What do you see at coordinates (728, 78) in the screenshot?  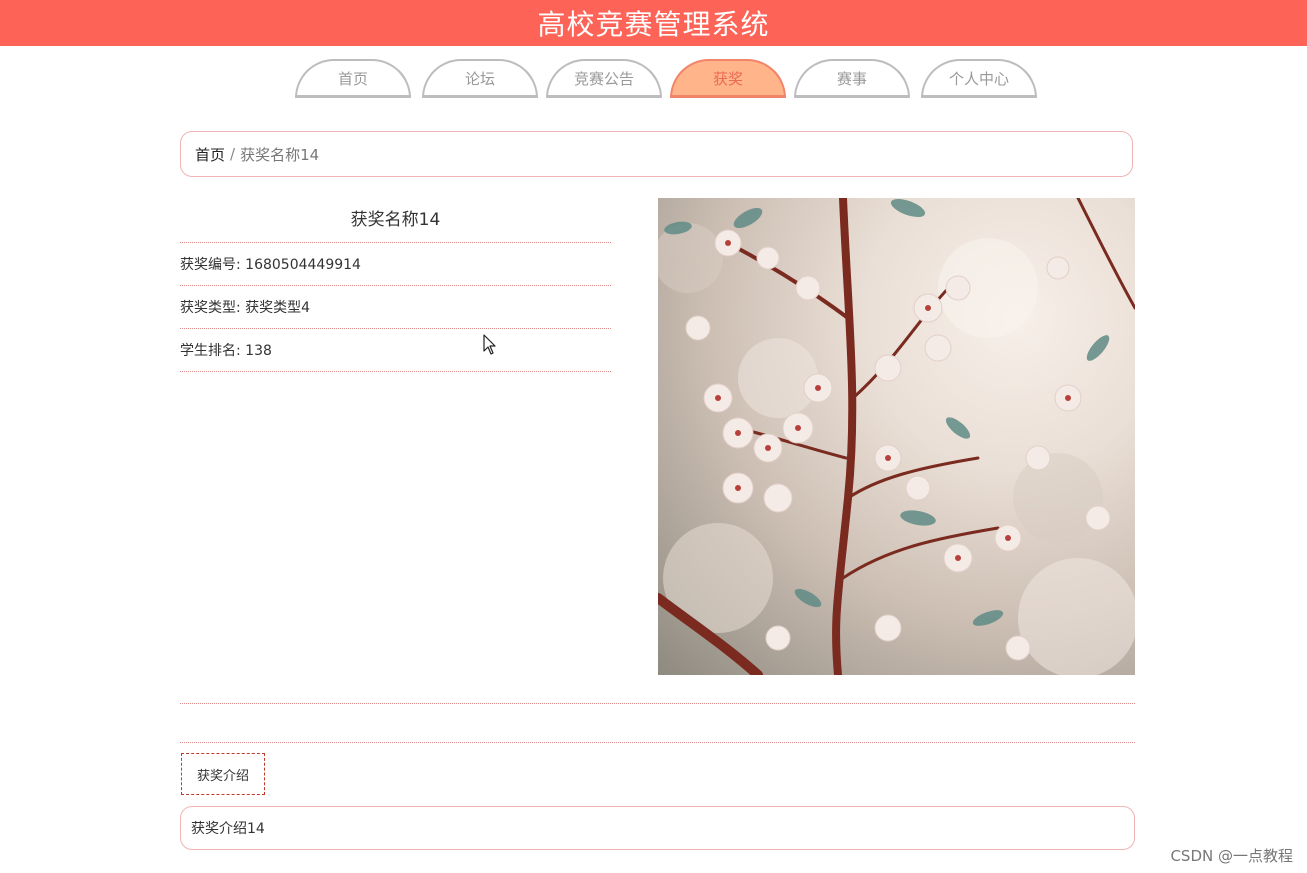 I see `nav-tab-awards: 获奖` at bounding box center [728, 78].